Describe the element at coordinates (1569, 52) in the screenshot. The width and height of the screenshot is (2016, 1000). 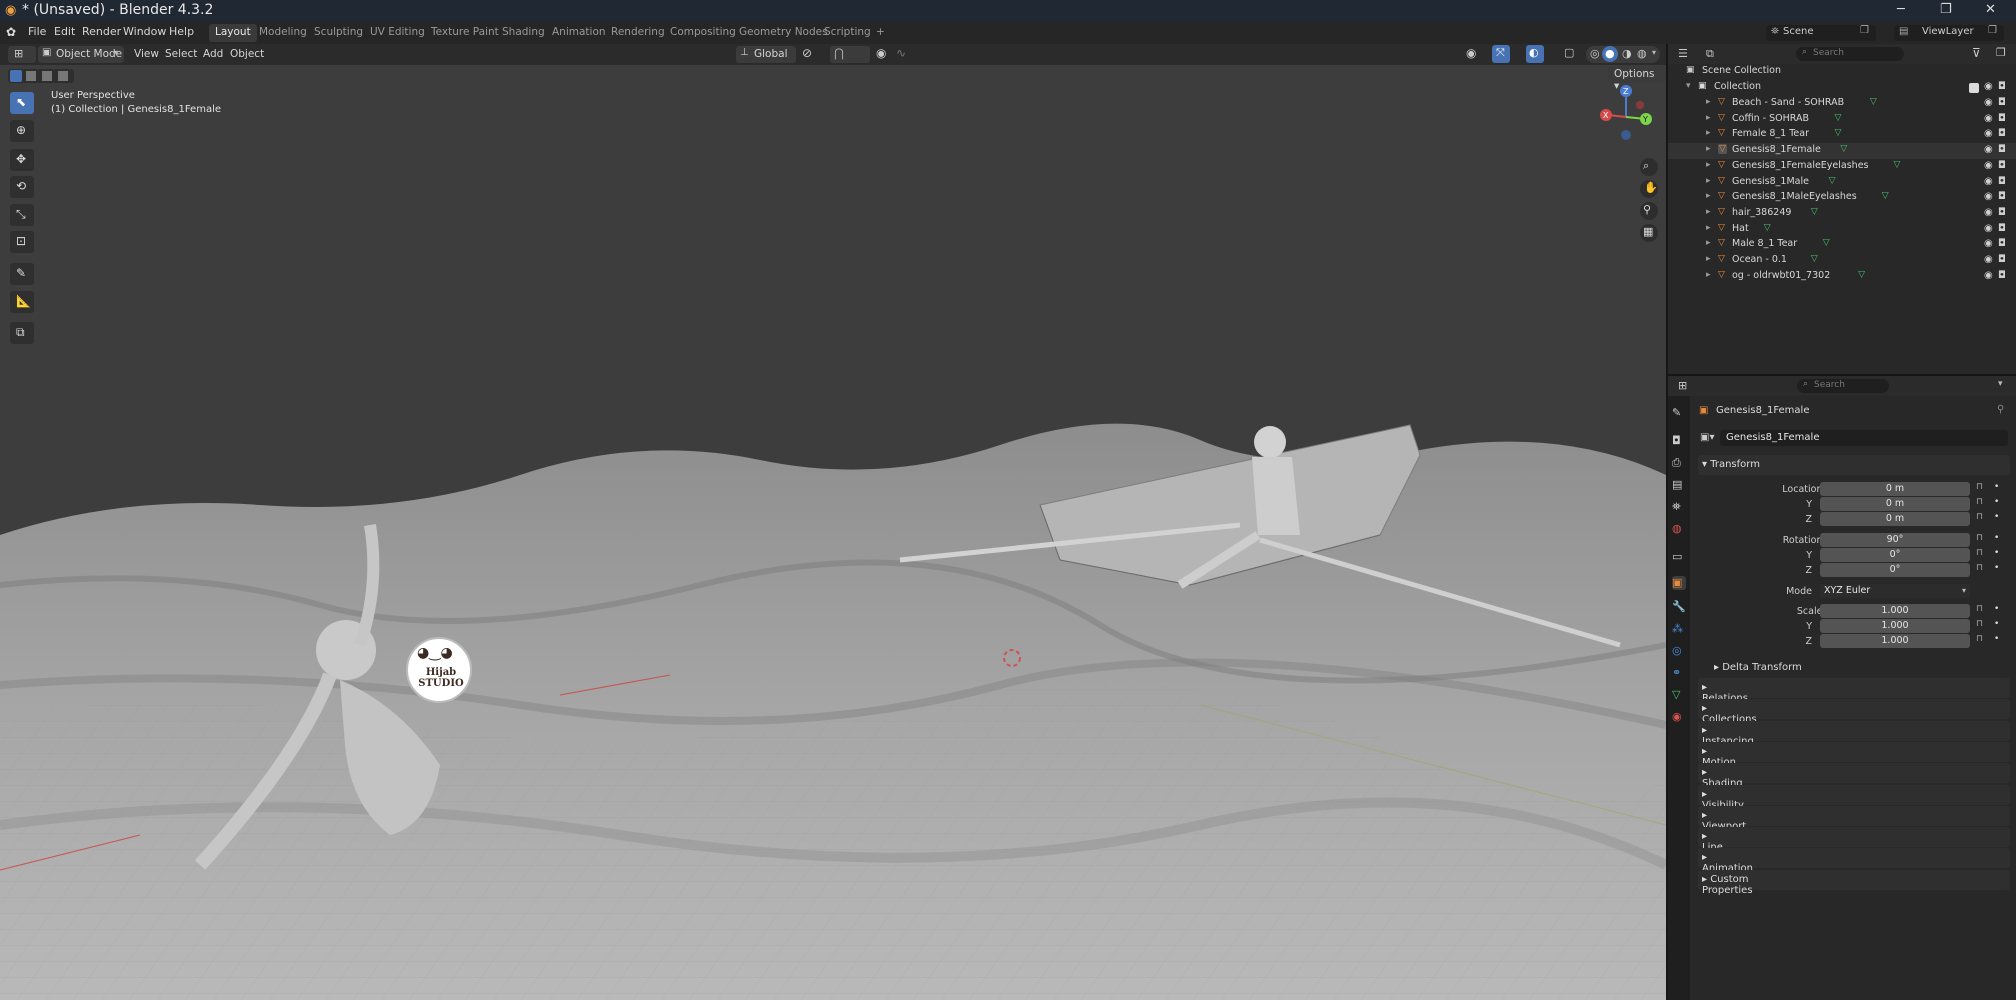
I see `xray-icon: ▢` at that location.